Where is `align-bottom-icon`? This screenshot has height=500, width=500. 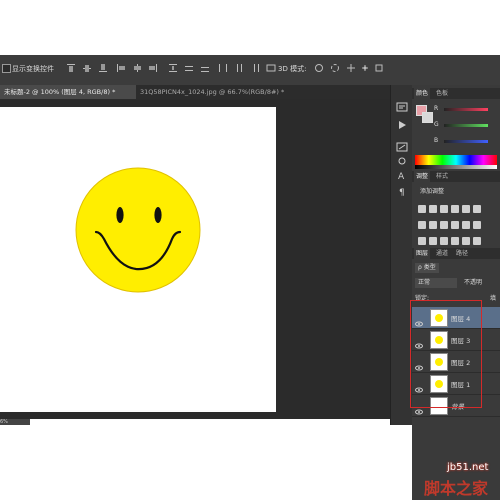 align-bottom-icon is located at coordinates (103, 68).